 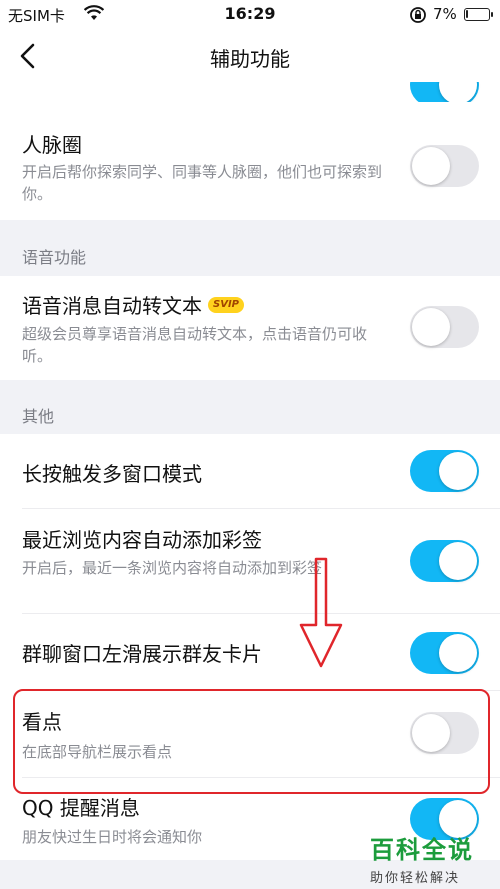 I want to click on section-header-voice: 语音功能, so click(x=54, y=257).